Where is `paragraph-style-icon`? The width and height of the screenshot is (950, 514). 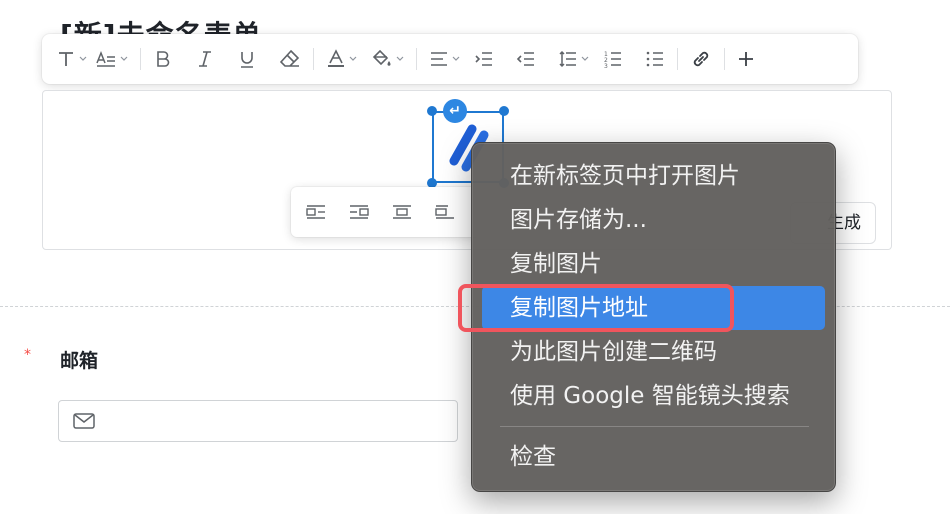
paragraph-style-icon is located at coordinates (105, 58).